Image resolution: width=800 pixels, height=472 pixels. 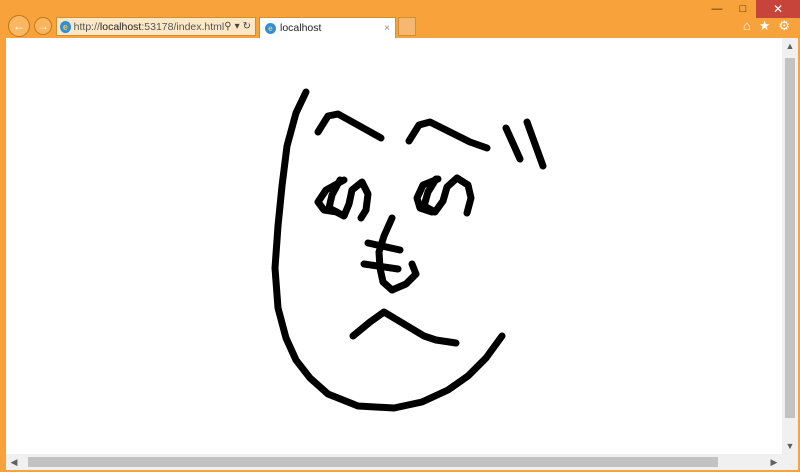 What do you see at coordinates (774, 462) in the screenshot?
I see `scroll-right-icon: ▶` at bounding box center [774, 462].